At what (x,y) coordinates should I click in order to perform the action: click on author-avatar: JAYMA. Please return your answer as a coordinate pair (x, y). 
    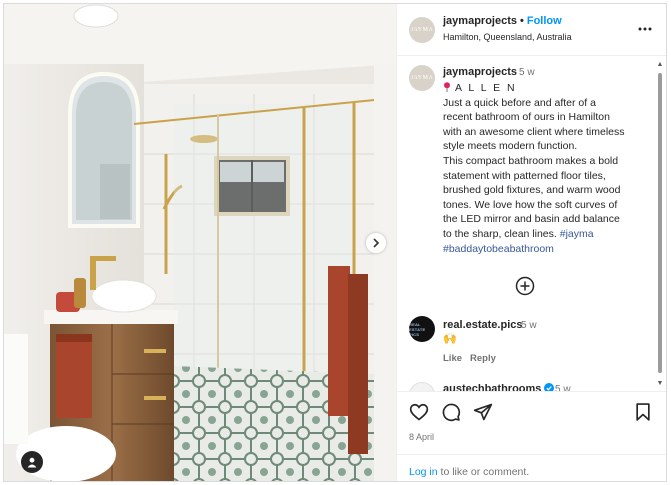
    Looking at the image, I should click on (422, 30).